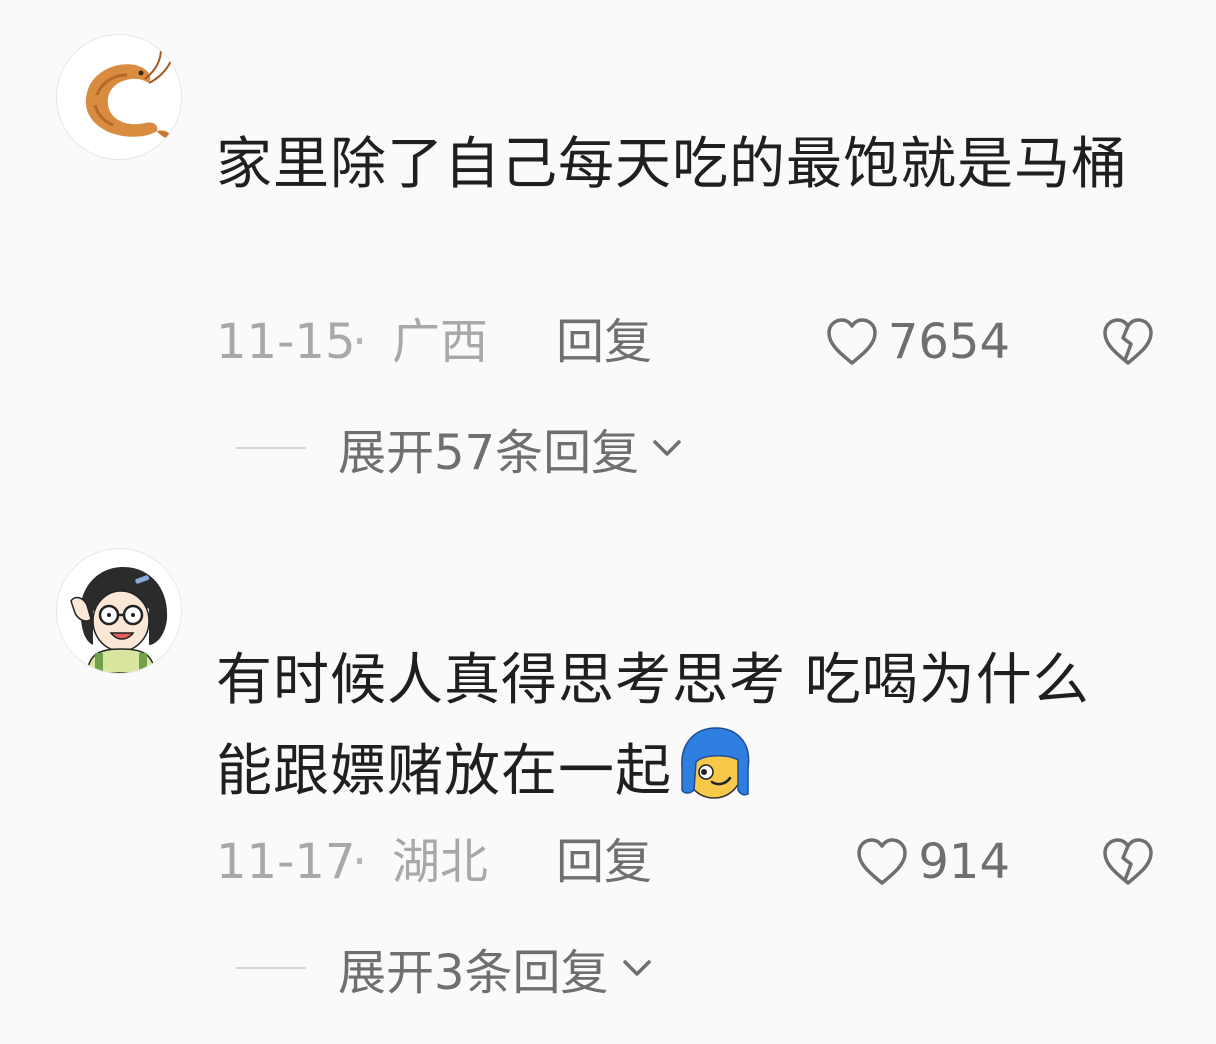  What do you see at coordinates (686, 862) in the screenshot?
I see `comment-meta: 11-17 · 湖北 回复 914` at bounding box center [686, 862].